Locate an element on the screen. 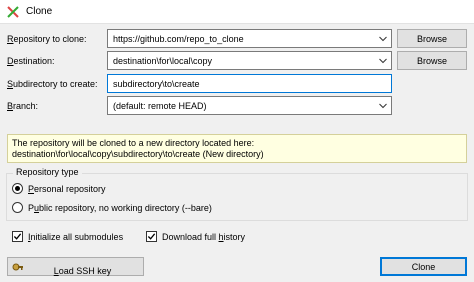 Image resolution: width=474 pixels, height=282 pixels. personal-repository-radio is located at coordinates (17, 188).